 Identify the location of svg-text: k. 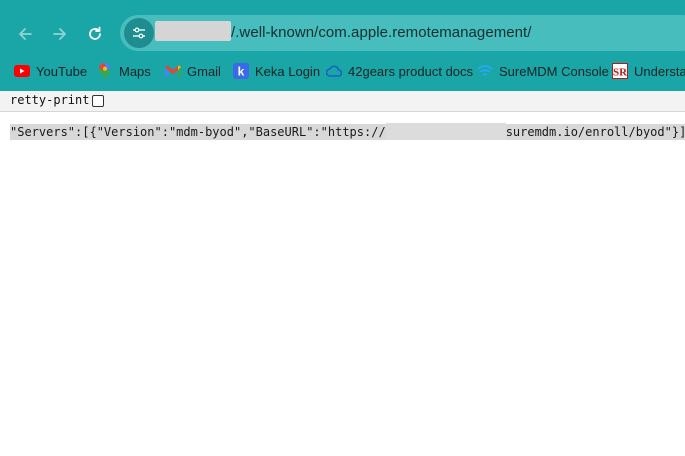
(241, 72).